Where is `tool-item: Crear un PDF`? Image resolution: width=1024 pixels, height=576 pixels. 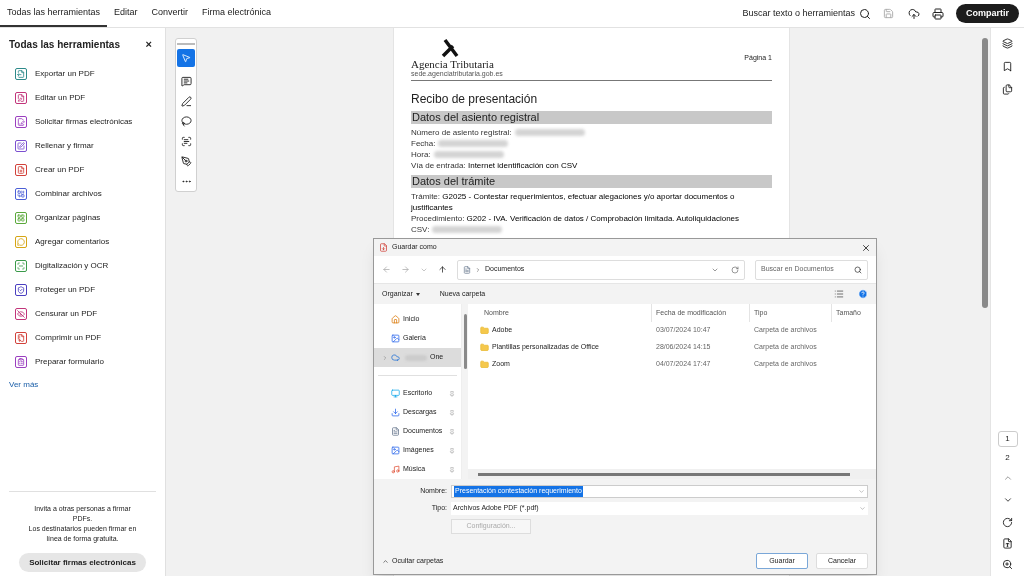
tool-item: Crear un PDF is located at coordinates (85, 170).